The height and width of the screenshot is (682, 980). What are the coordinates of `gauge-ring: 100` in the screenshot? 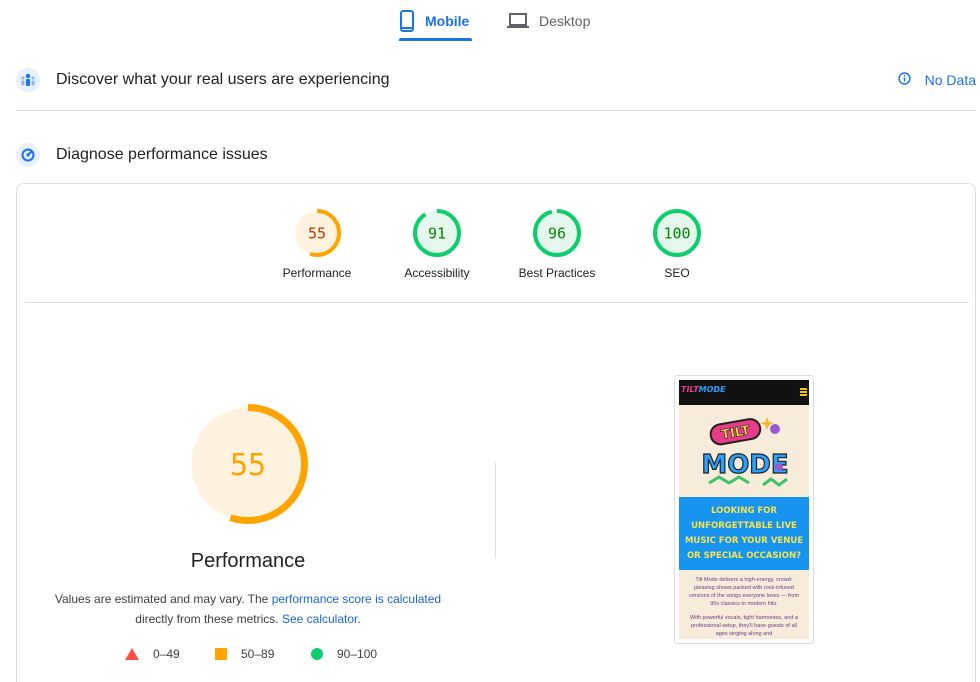 It's located at (677, 233).